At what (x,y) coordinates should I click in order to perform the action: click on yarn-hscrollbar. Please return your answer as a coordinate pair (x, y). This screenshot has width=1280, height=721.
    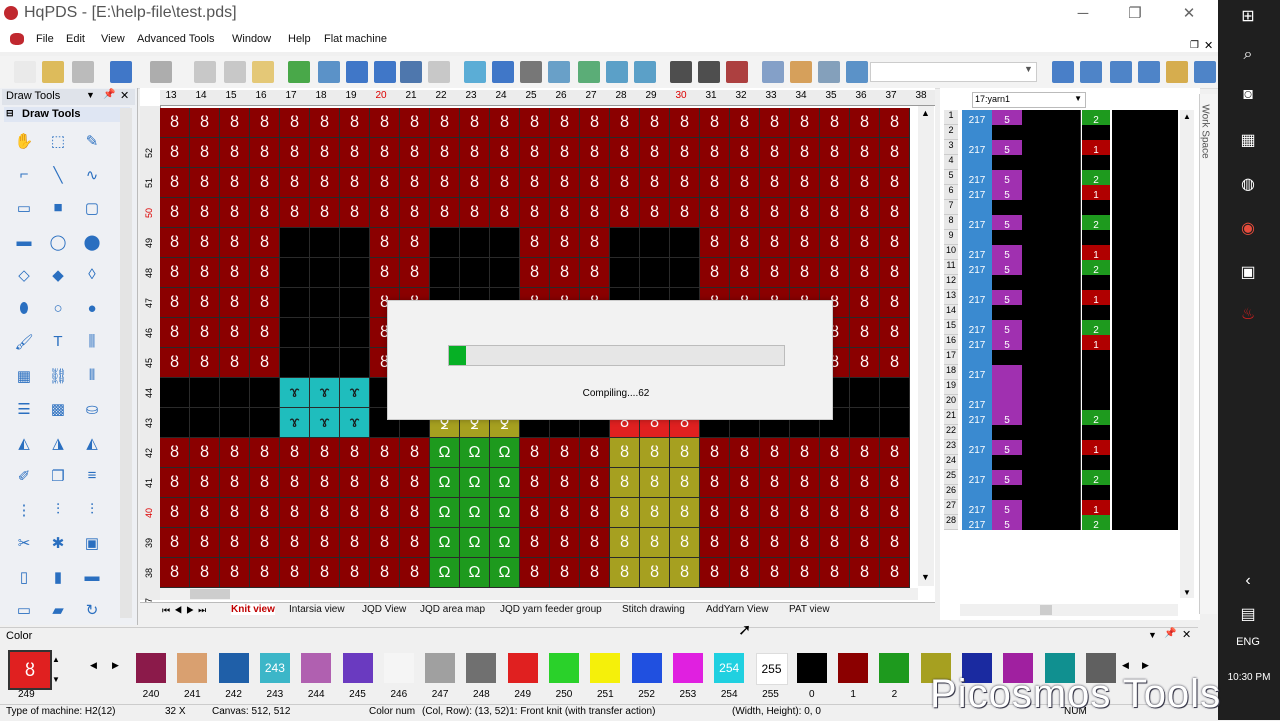
    Looking at the image, I should click on (1069, 610).